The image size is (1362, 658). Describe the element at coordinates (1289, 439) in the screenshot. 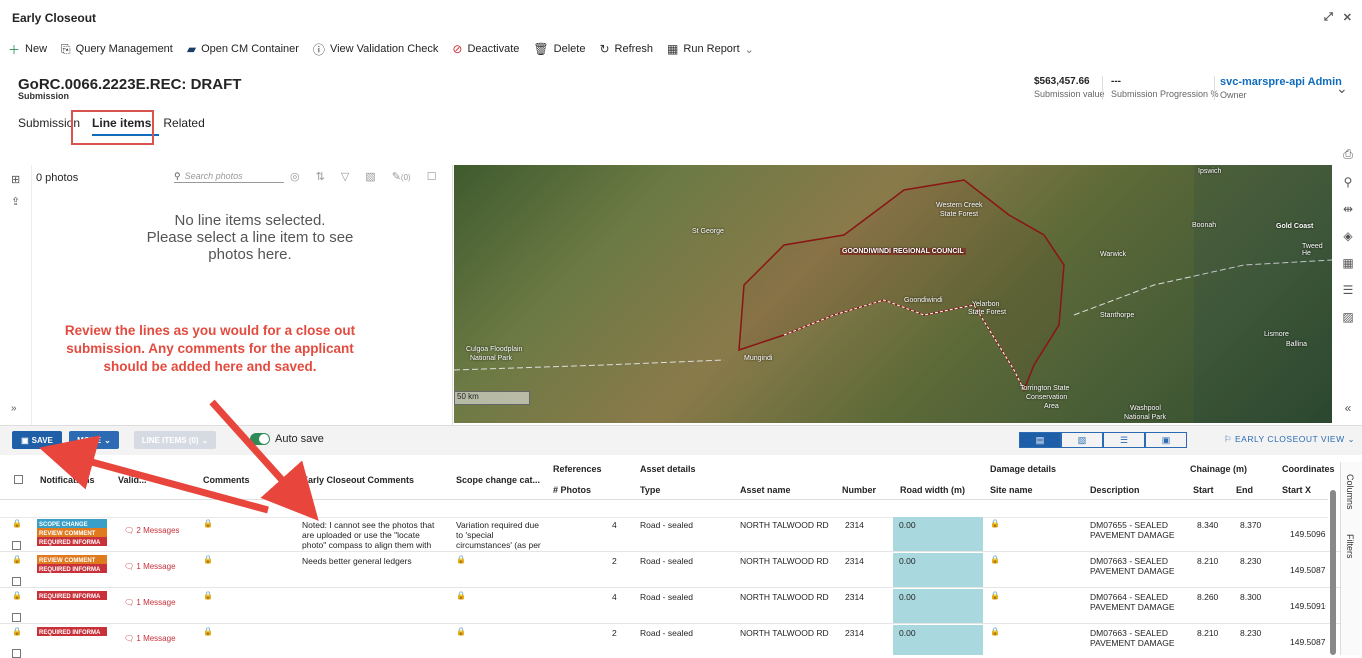

I see `view-selector: ⚐ EARLY CLOSEOUT VIEW ⌄` at that location.